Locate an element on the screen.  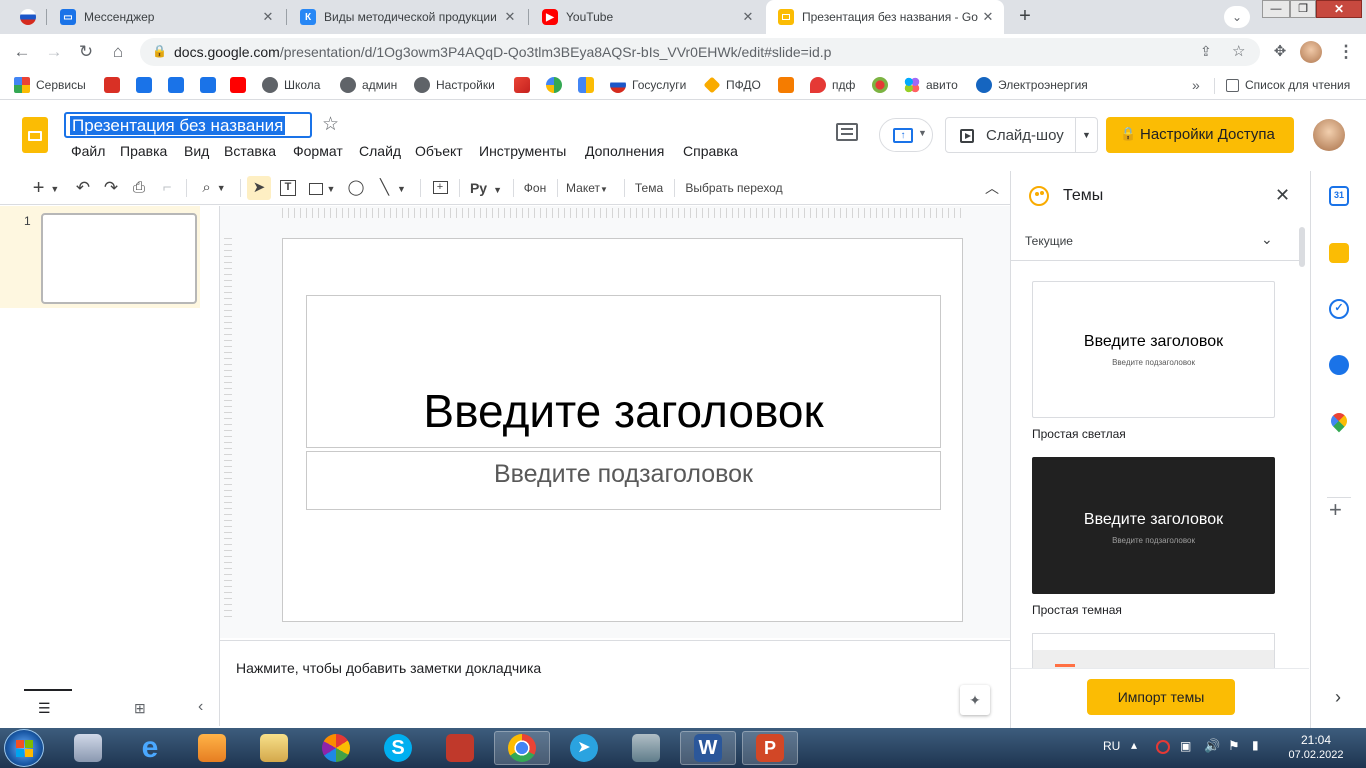
collapse-toolbar-icon: ︿ is located at coordinates (992, 188).